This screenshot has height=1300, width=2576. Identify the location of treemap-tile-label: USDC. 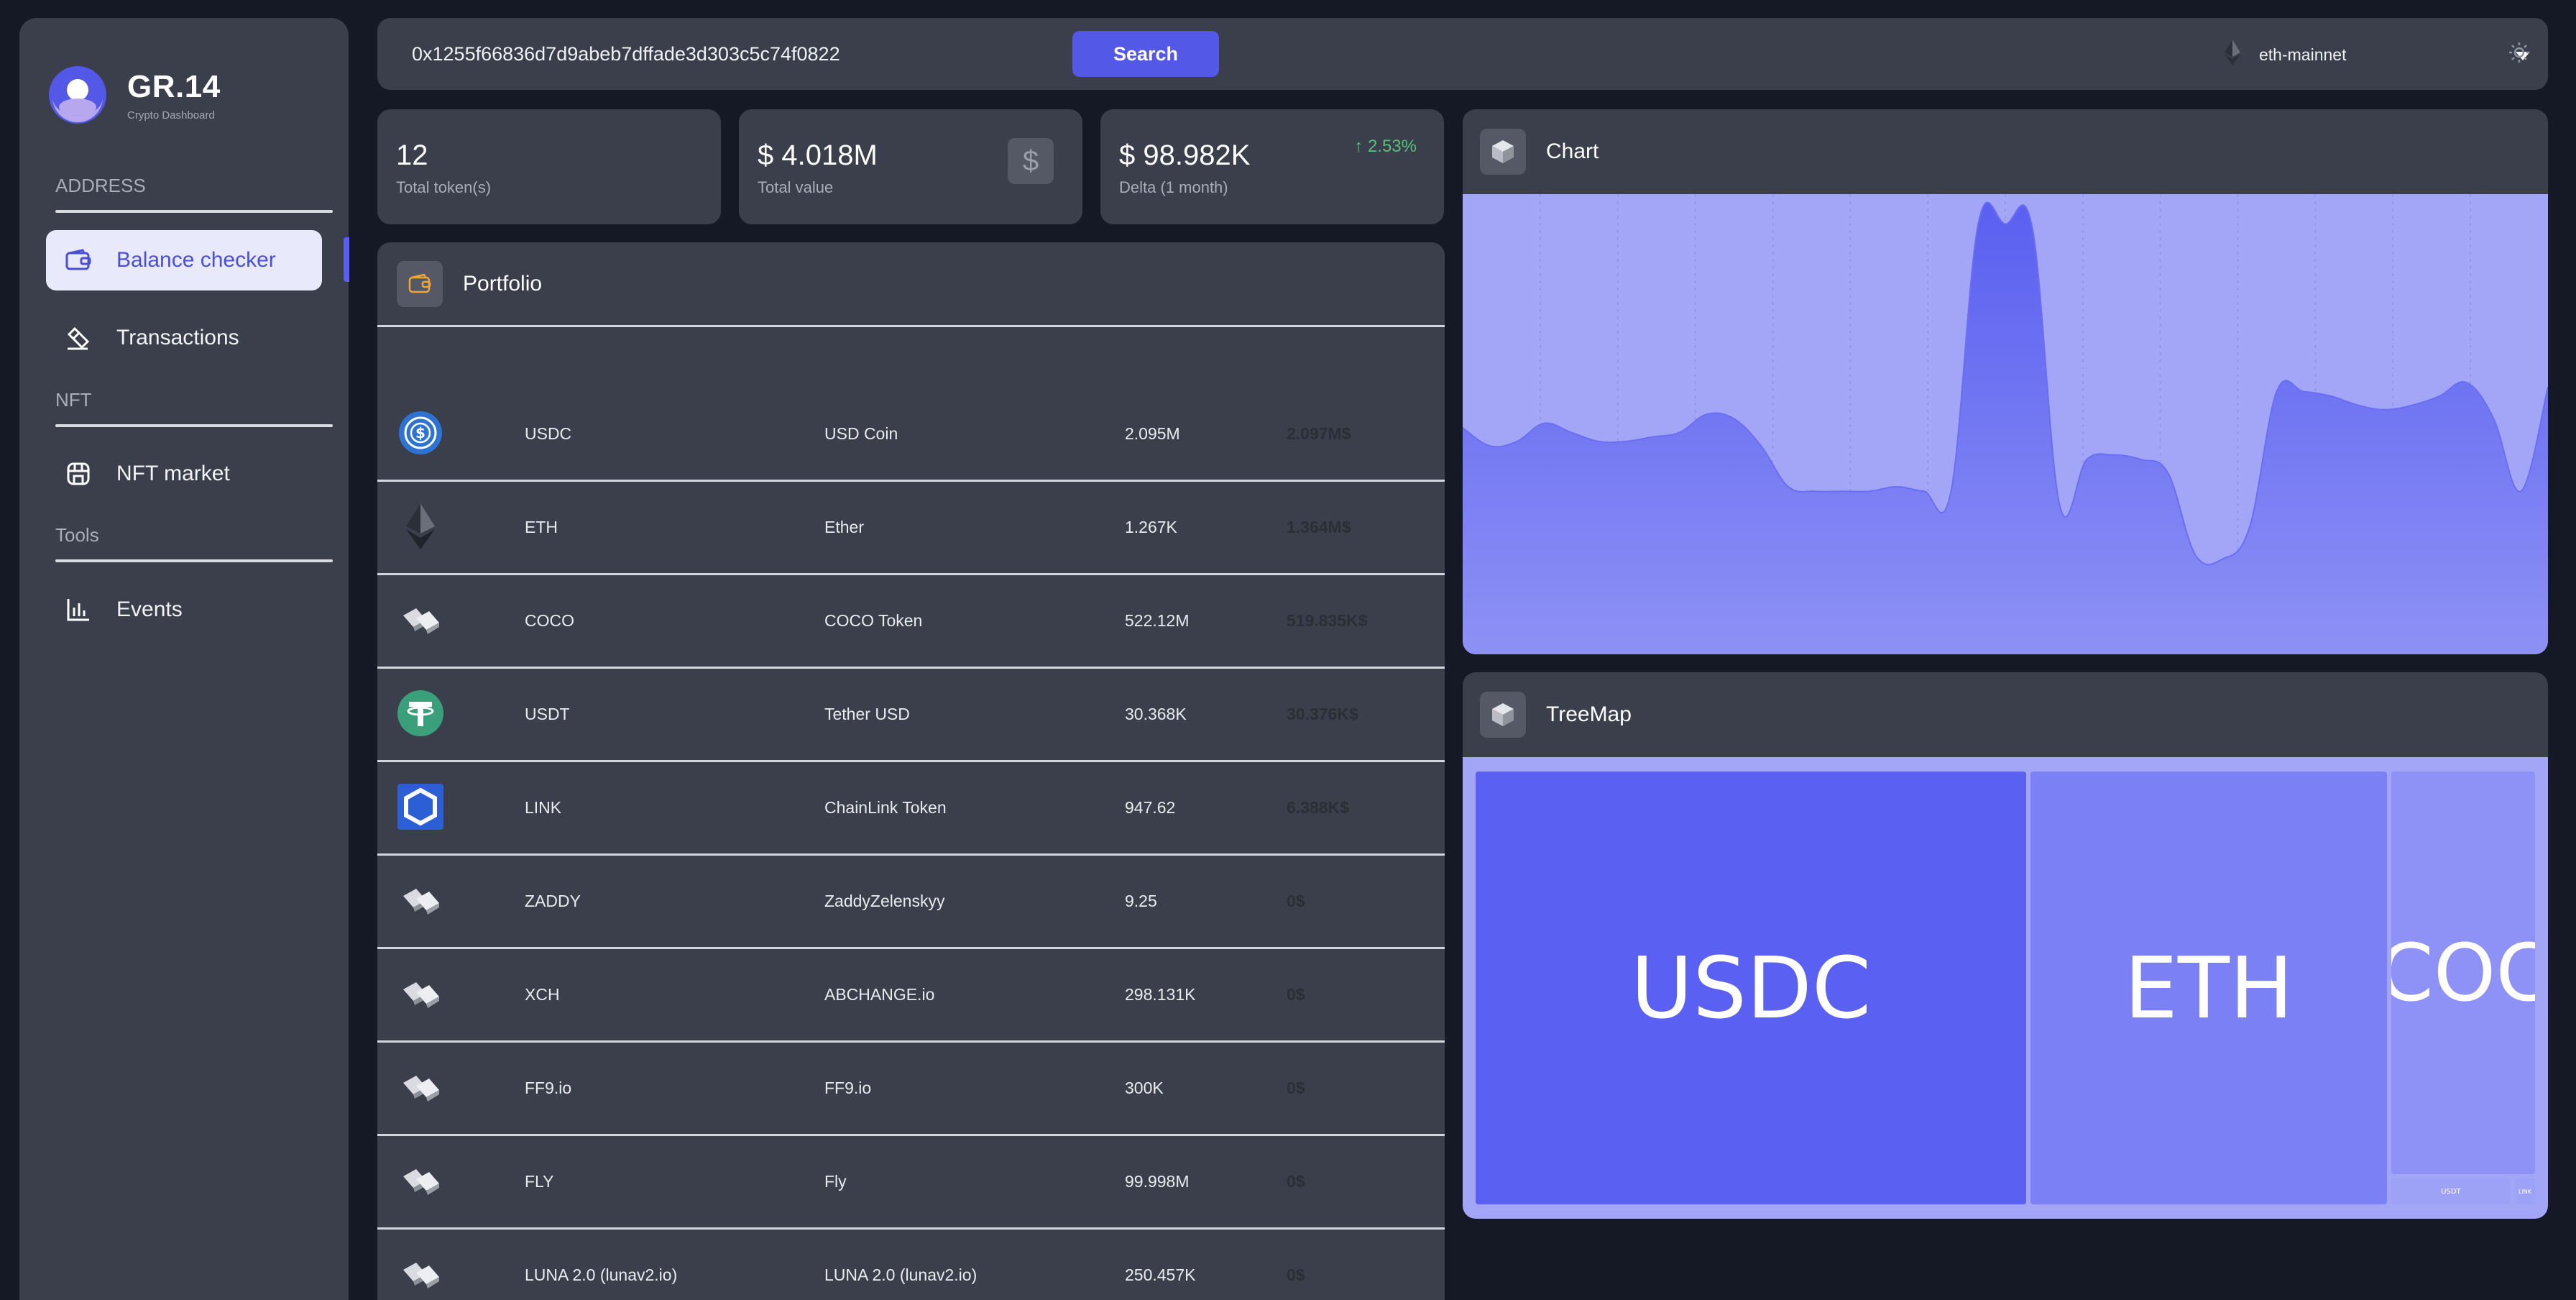
(1751, 988).